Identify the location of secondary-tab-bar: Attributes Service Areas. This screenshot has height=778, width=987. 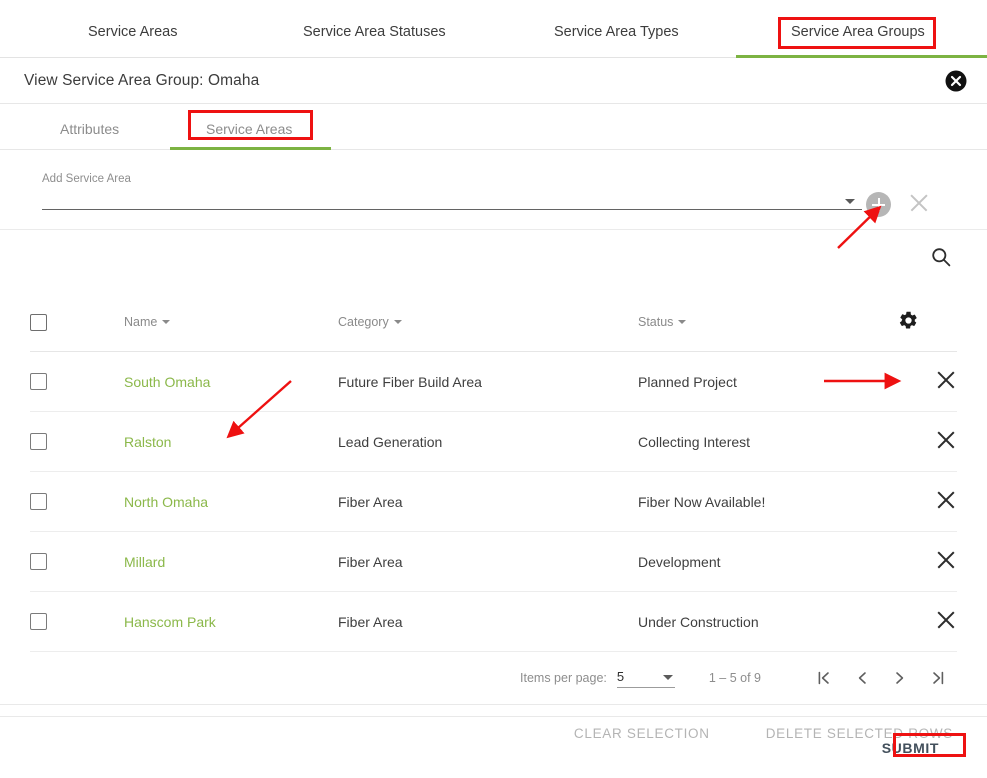
(493, 127).